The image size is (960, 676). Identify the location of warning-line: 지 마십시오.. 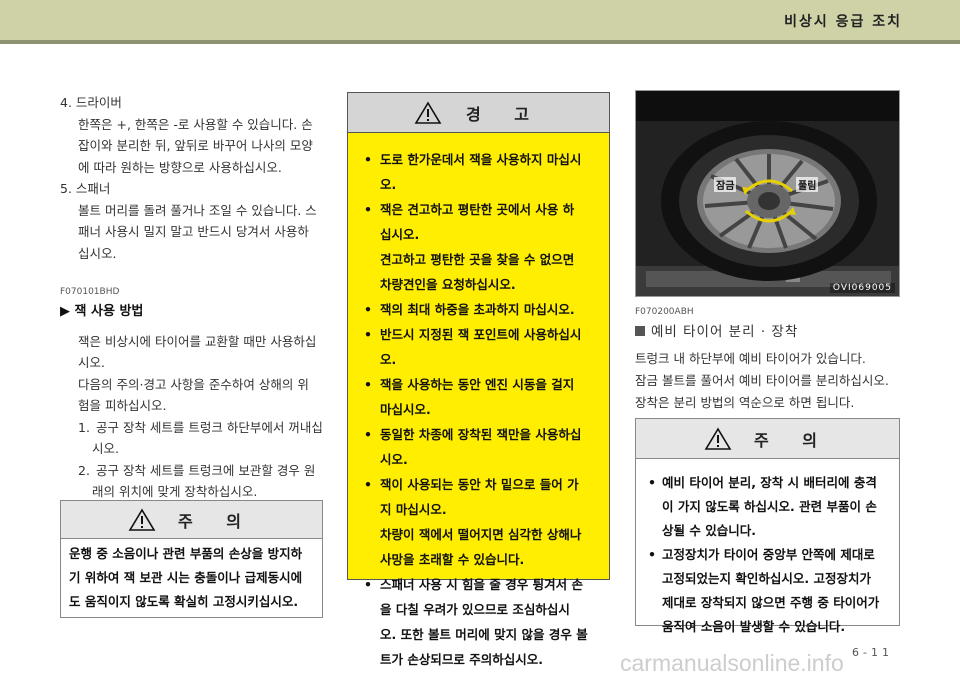
(413, 509).